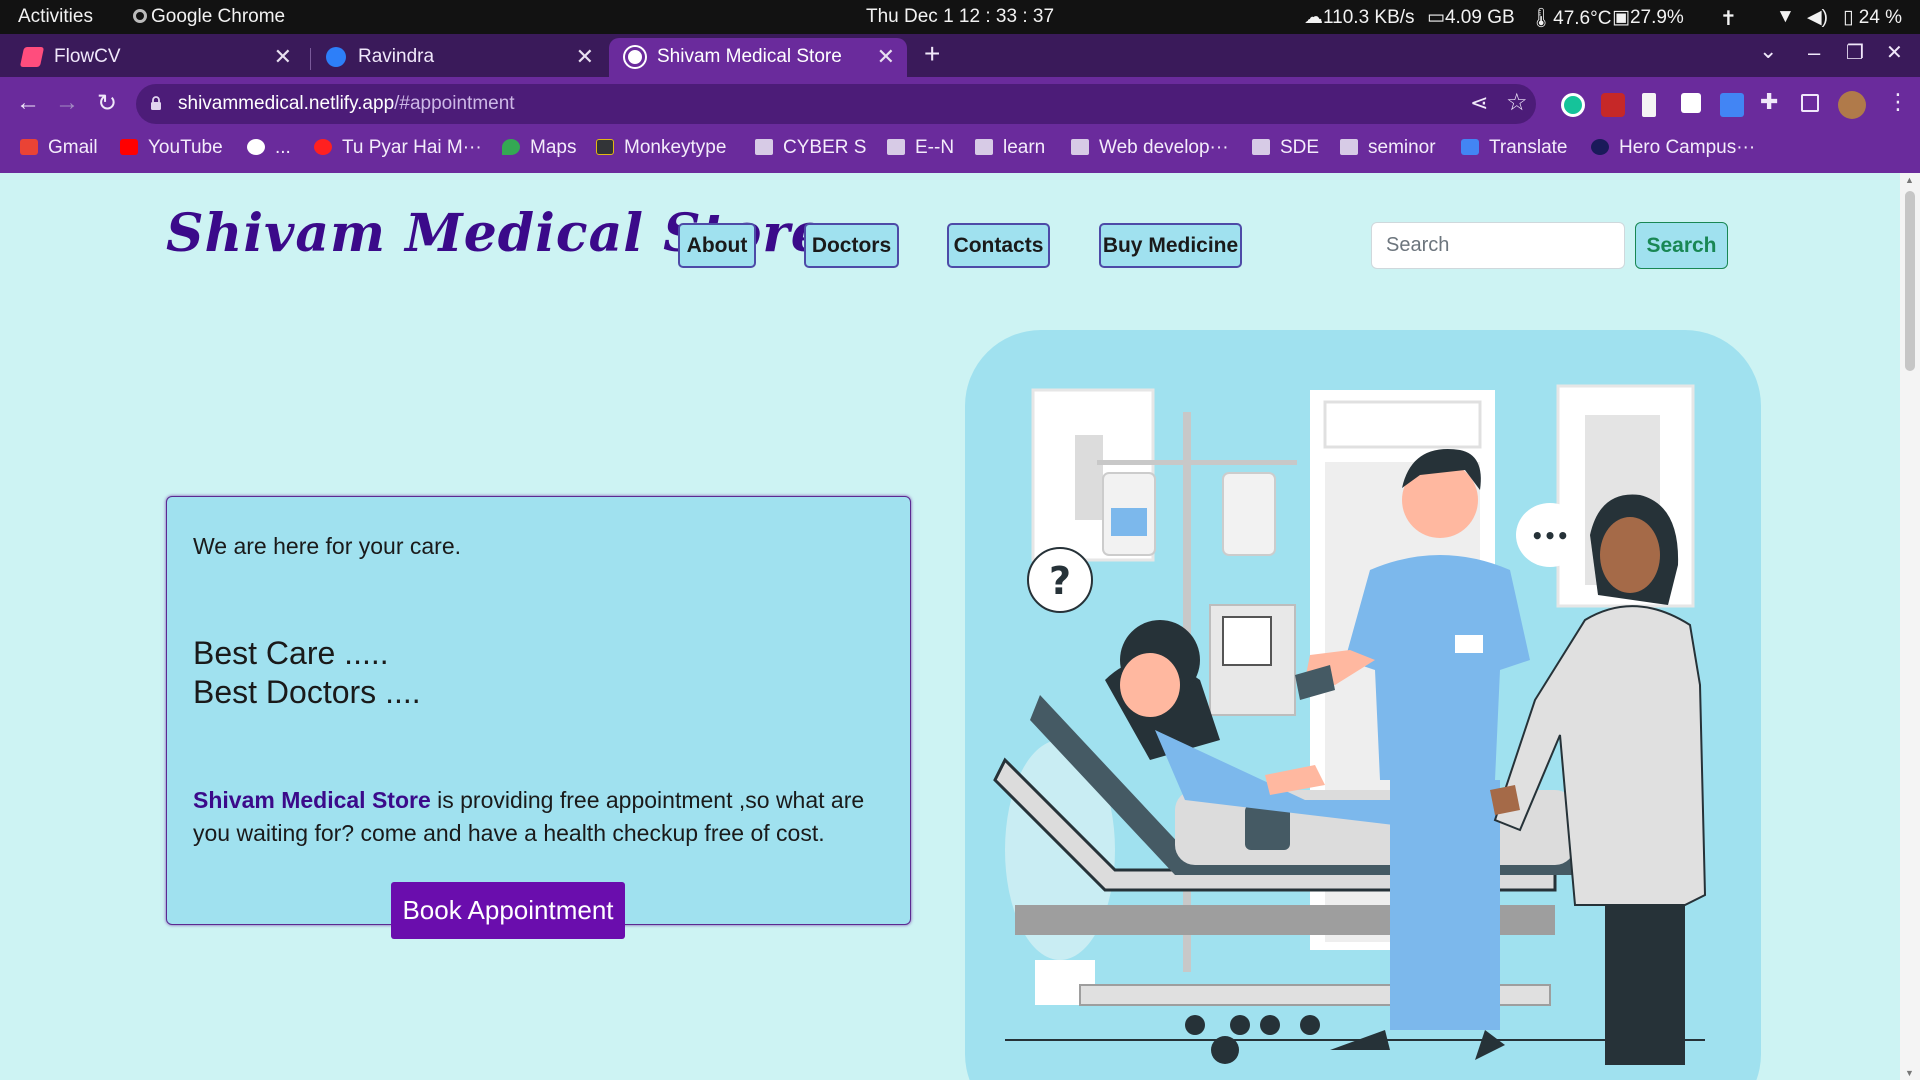 The image size is (1920, 1080). What do you see at coordinates (998, 245) in the screenshot?
I see `nav-contacts: Contacts` at bounding box center [998, 245].